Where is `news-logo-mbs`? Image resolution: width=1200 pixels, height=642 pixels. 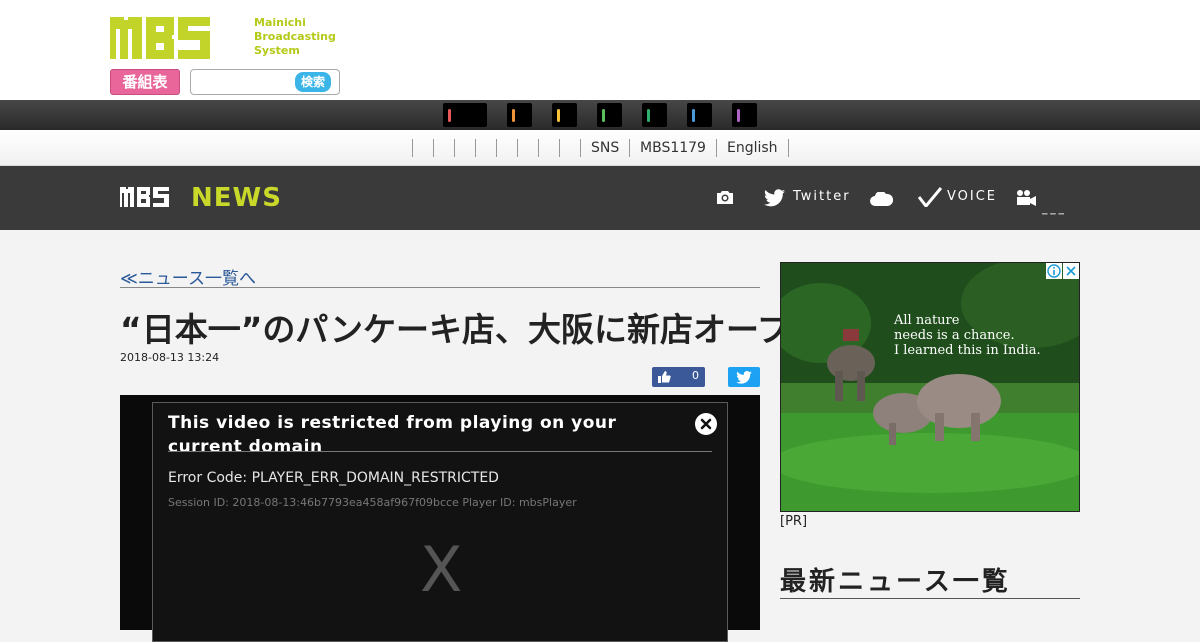
news-logo-mbs is located at coordinates (152, 199).